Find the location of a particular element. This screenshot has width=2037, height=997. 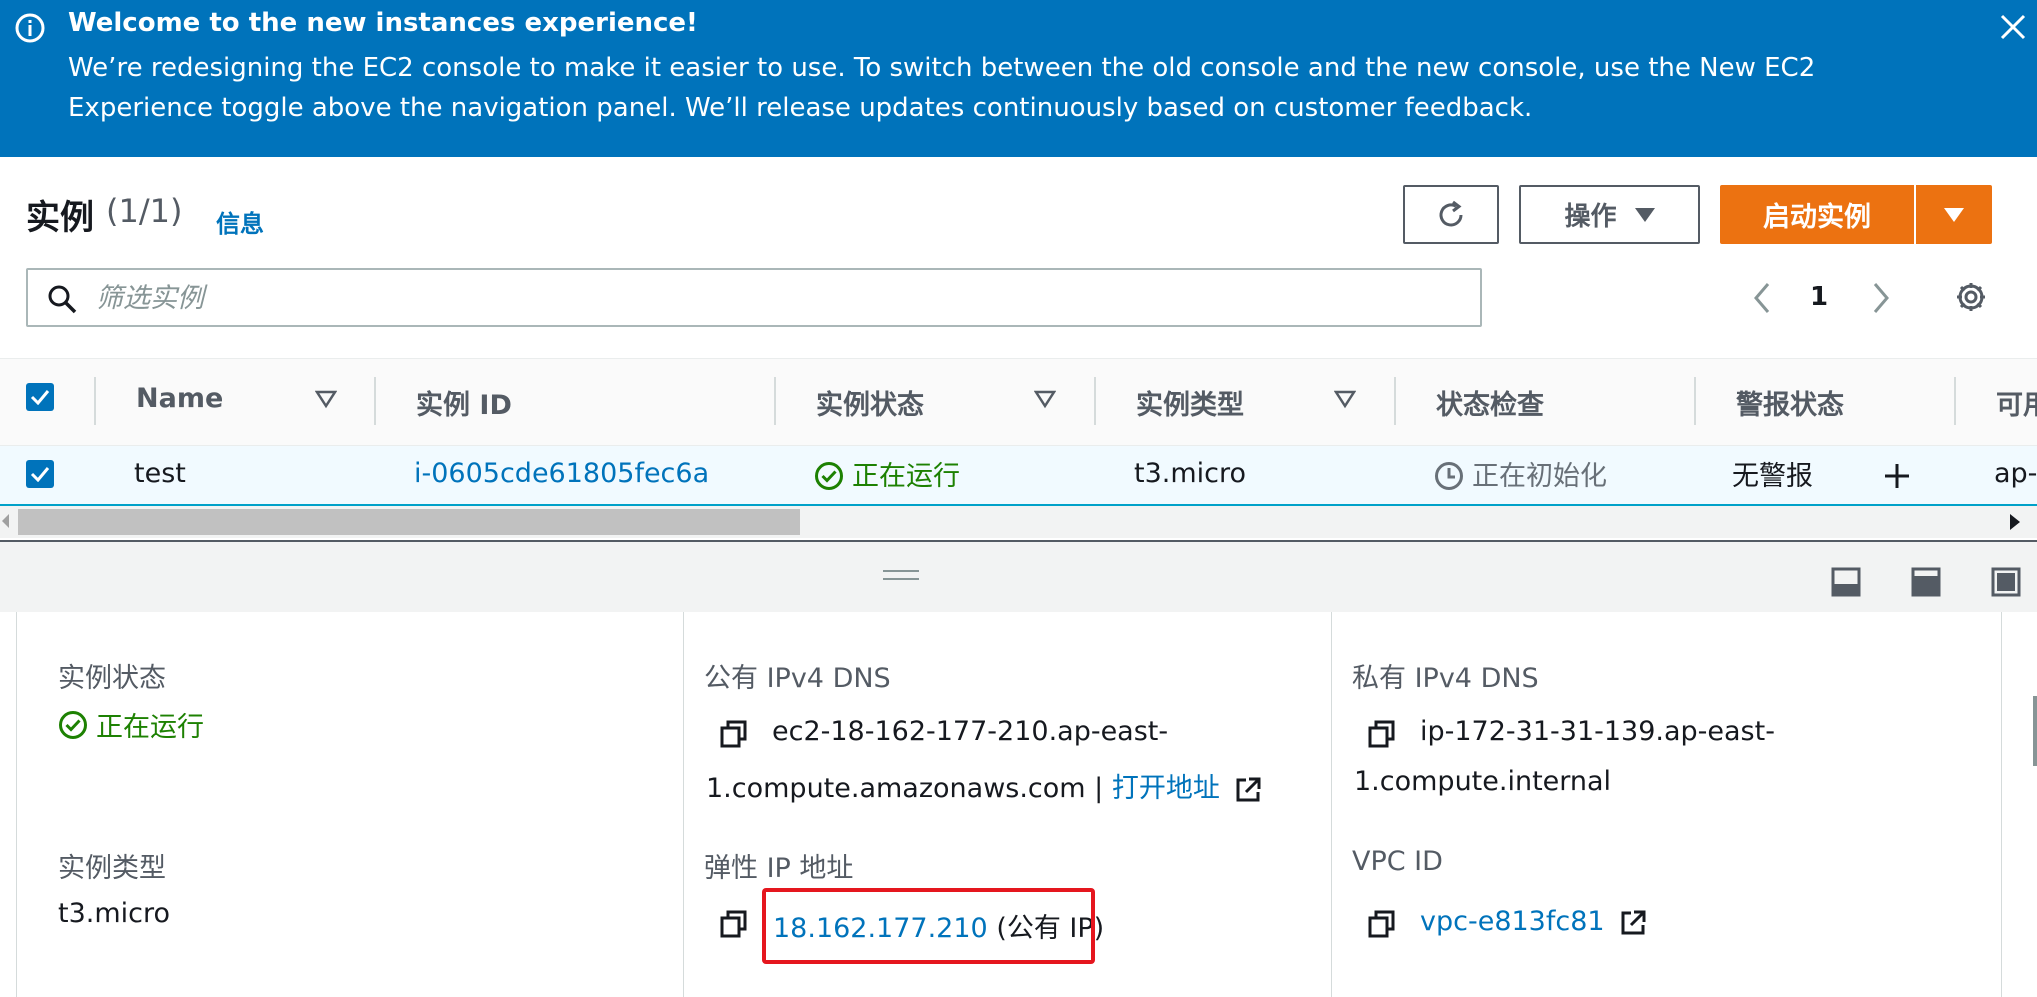

column-header-instance-id: 实例 ID is located at coordinates (464, 402).